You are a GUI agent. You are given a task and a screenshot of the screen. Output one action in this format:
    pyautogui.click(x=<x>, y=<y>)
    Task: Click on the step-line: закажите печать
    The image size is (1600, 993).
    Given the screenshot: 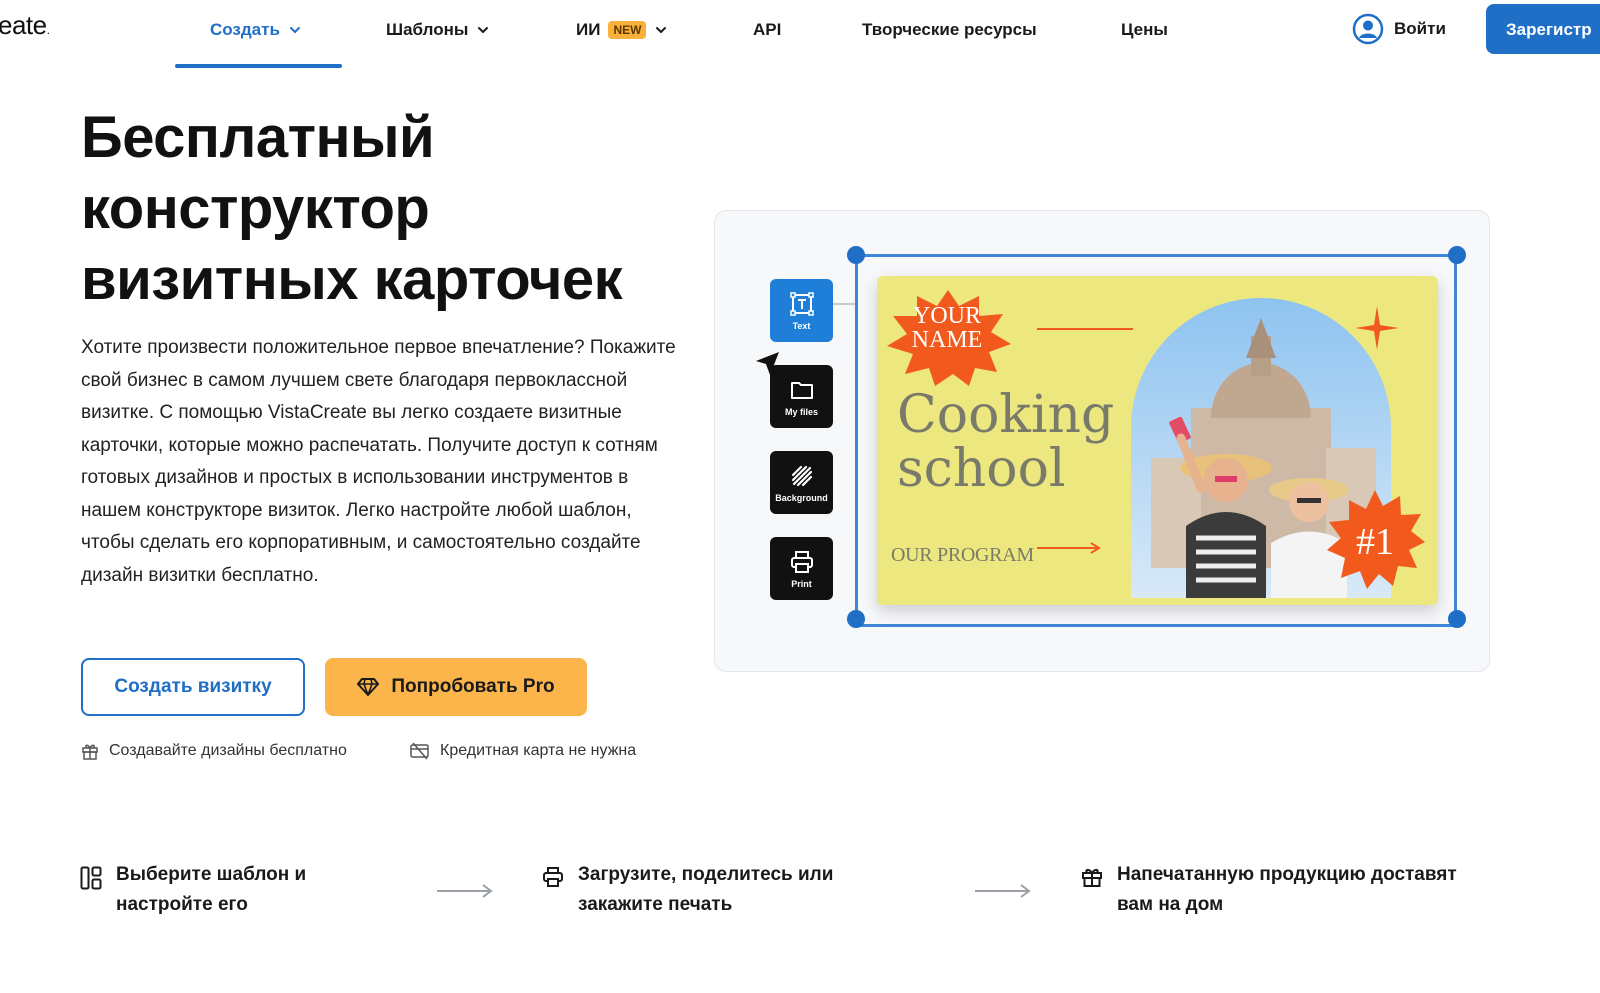 What is the action you would take?
    pyautogui.click(x=655, y=904)
    